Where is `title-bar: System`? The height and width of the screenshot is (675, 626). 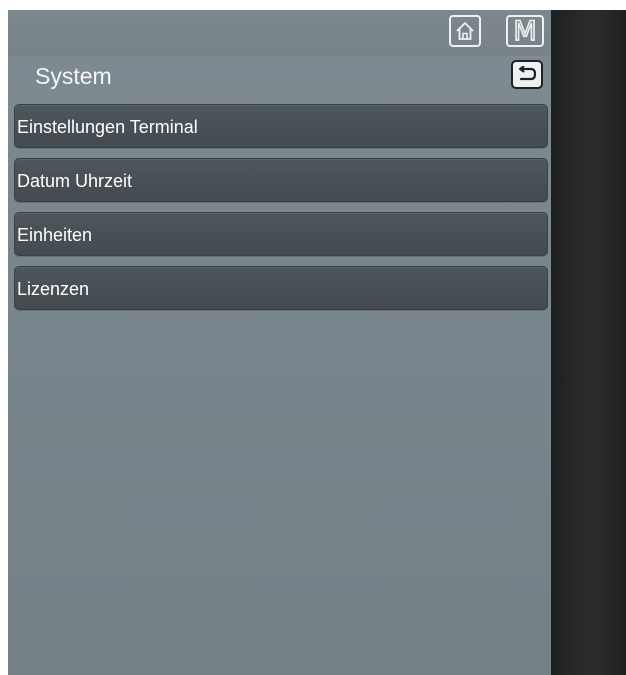 title-bar: System is located at coordinates (279, 77).